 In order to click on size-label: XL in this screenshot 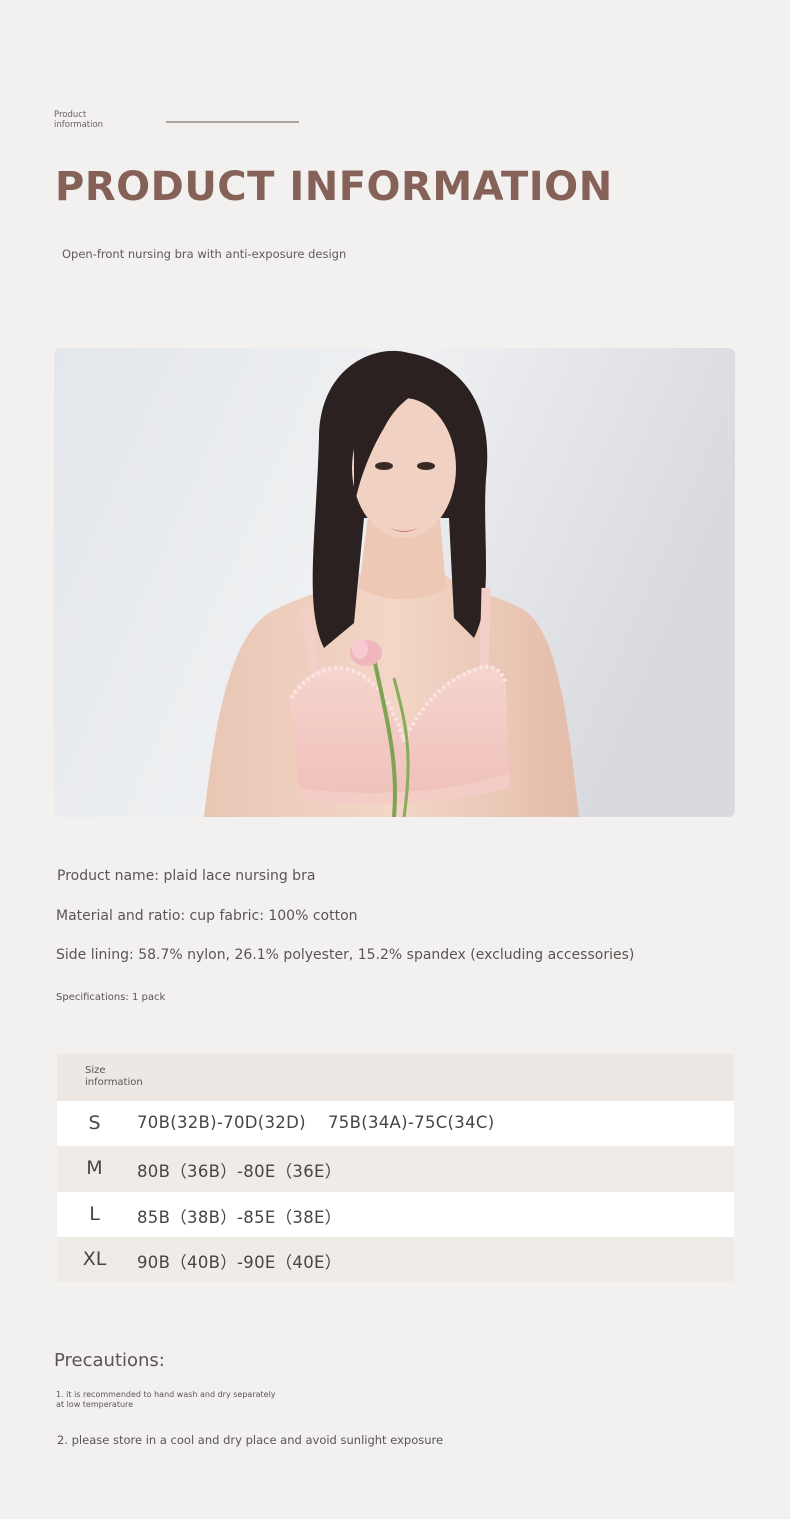, I will do `click(94, 1259)`.